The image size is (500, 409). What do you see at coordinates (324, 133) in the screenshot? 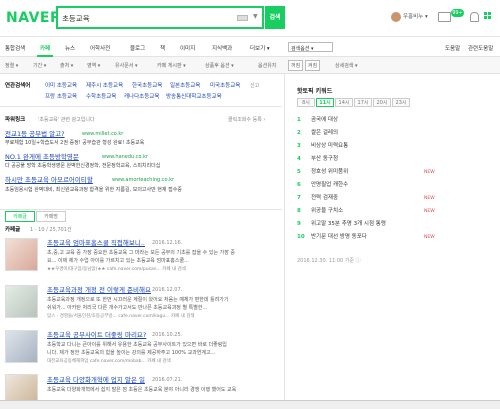
I see `hot-keyword: 쌀은 걸레의` at bounding box center [324, 133].